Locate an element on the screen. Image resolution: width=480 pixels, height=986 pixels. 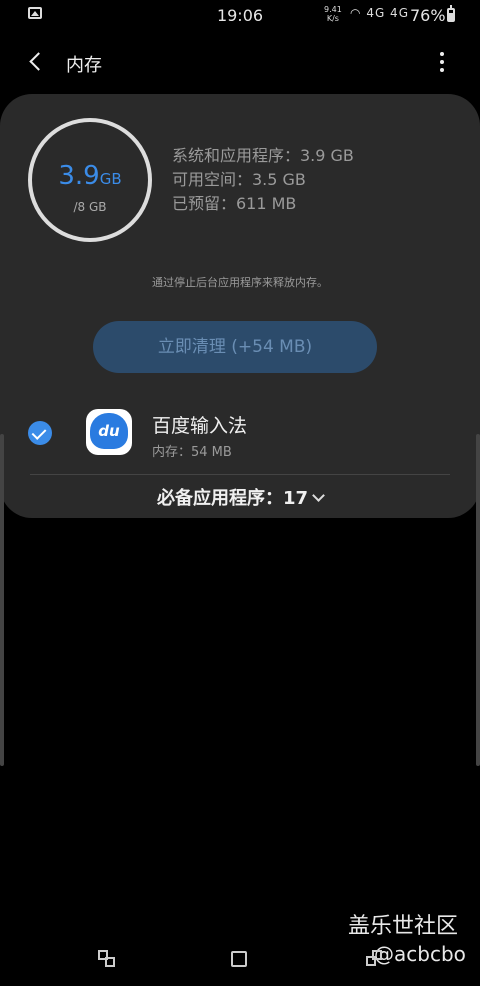
navigation-bar is located at coordinates (240, 961).